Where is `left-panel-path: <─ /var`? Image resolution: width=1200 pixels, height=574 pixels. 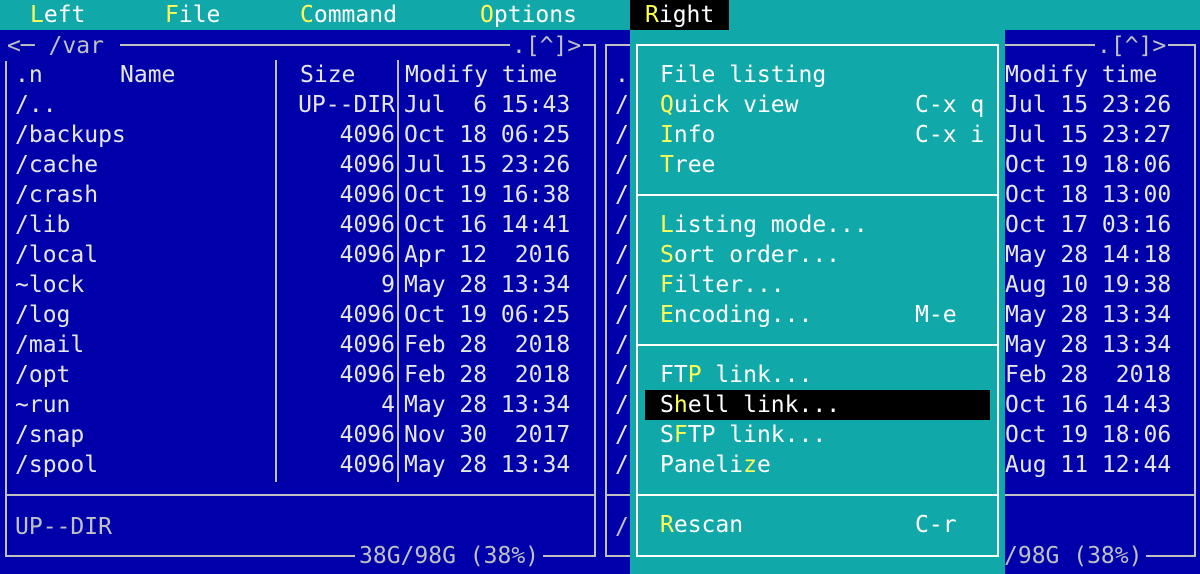 left-panel-path: <─ /var is located at coordinates (62, 46).